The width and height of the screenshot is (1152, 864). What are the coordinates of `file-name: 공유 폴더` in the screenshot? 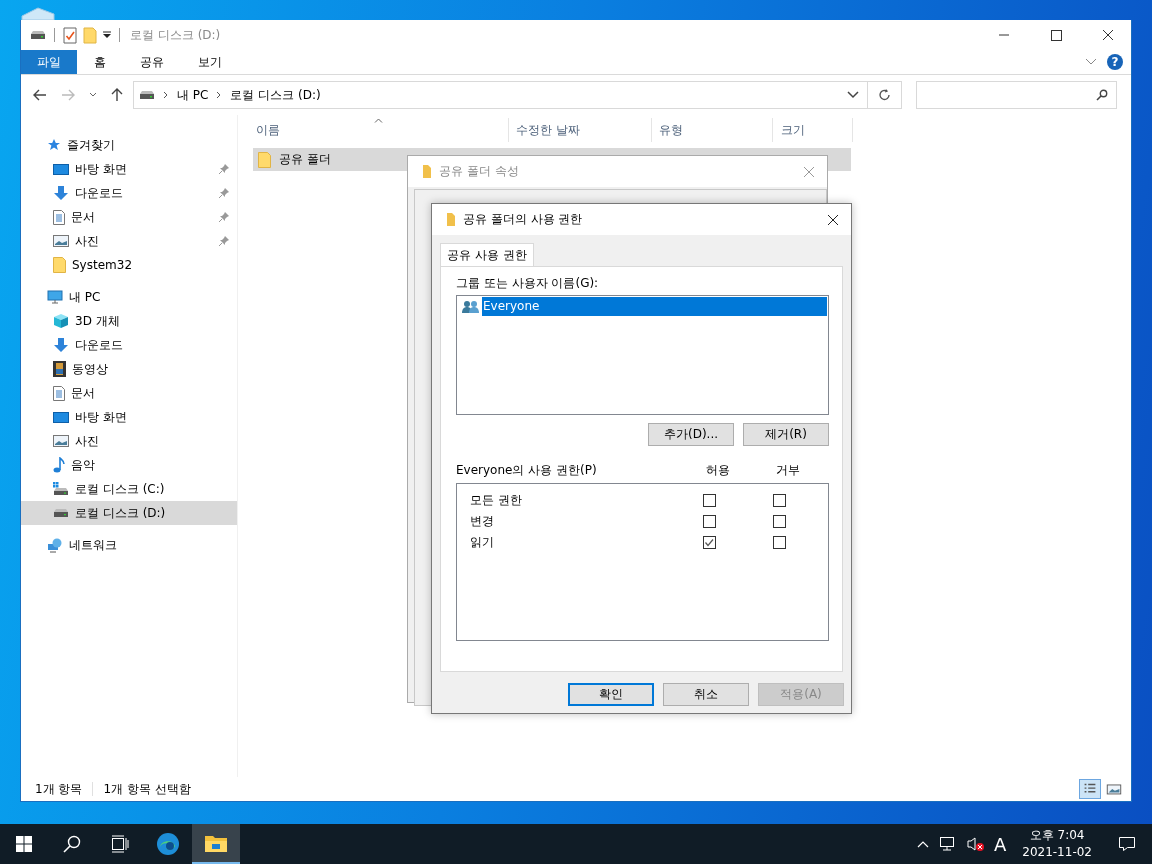 It's located at (305, 159).